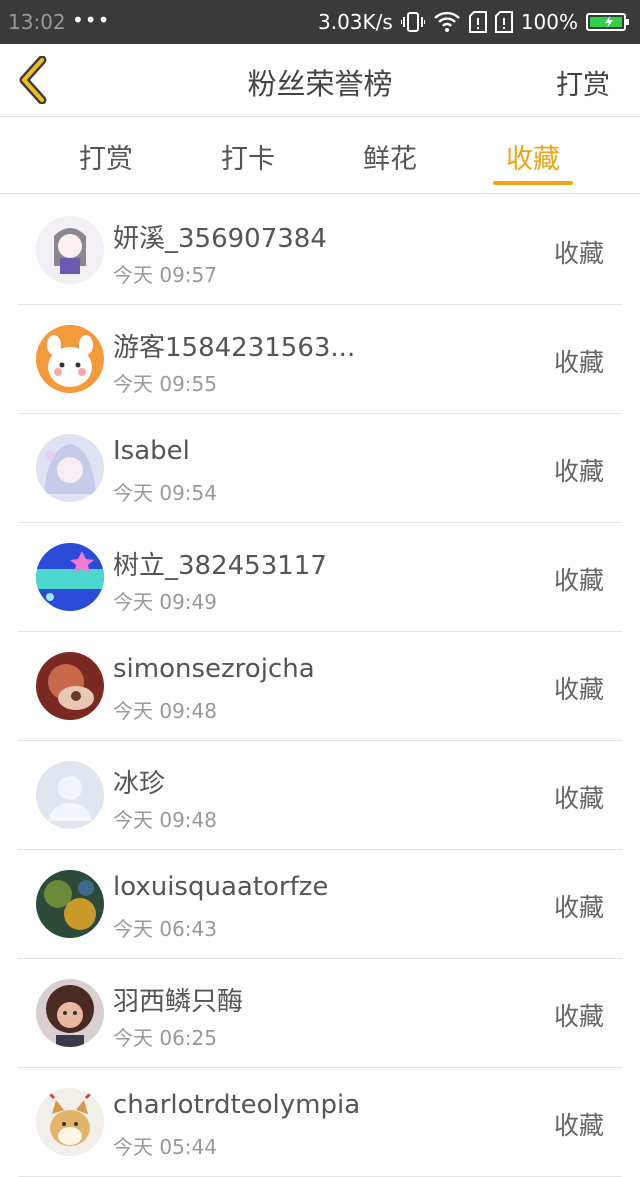  What do you see at coordinates (549, 22) in the screenshot?
I see `battery-percent: 100%` at bounding box center [549, 22].